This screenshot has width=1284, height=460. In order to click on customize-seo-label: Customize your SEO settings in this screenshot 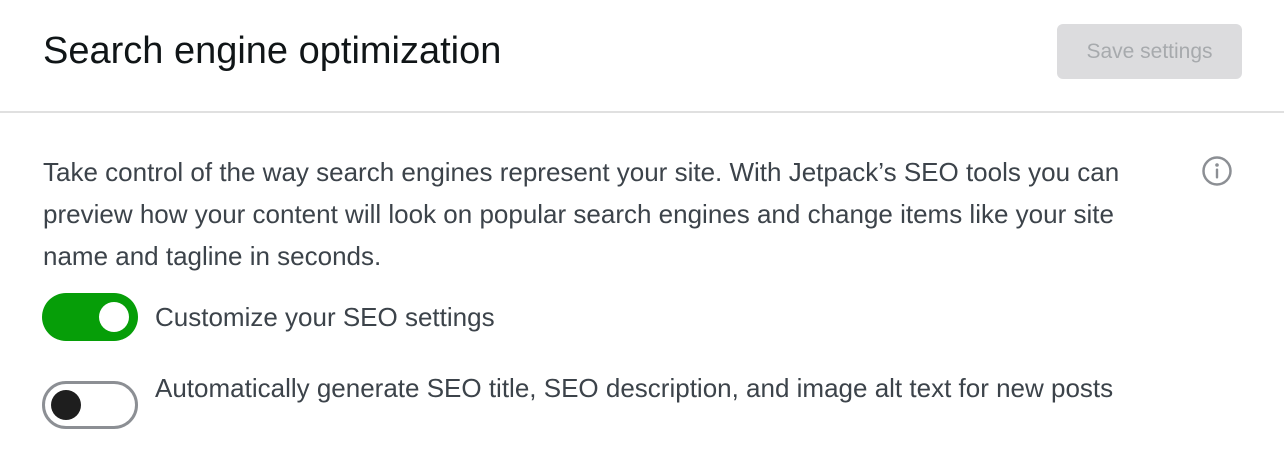, I will do `click(325, 317)`.